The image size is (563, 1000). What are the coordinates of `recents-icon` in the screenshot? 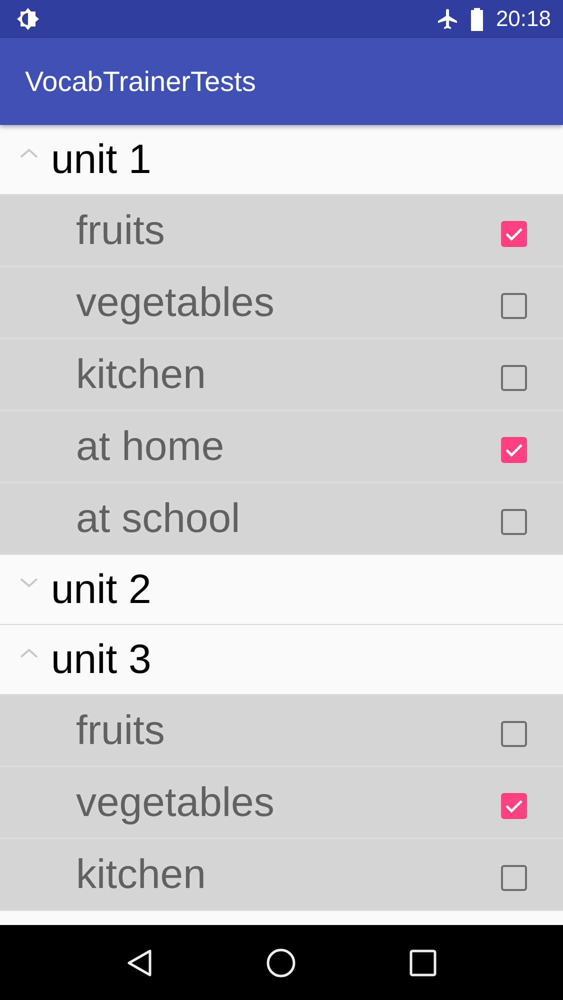 It's located at (422, 962).